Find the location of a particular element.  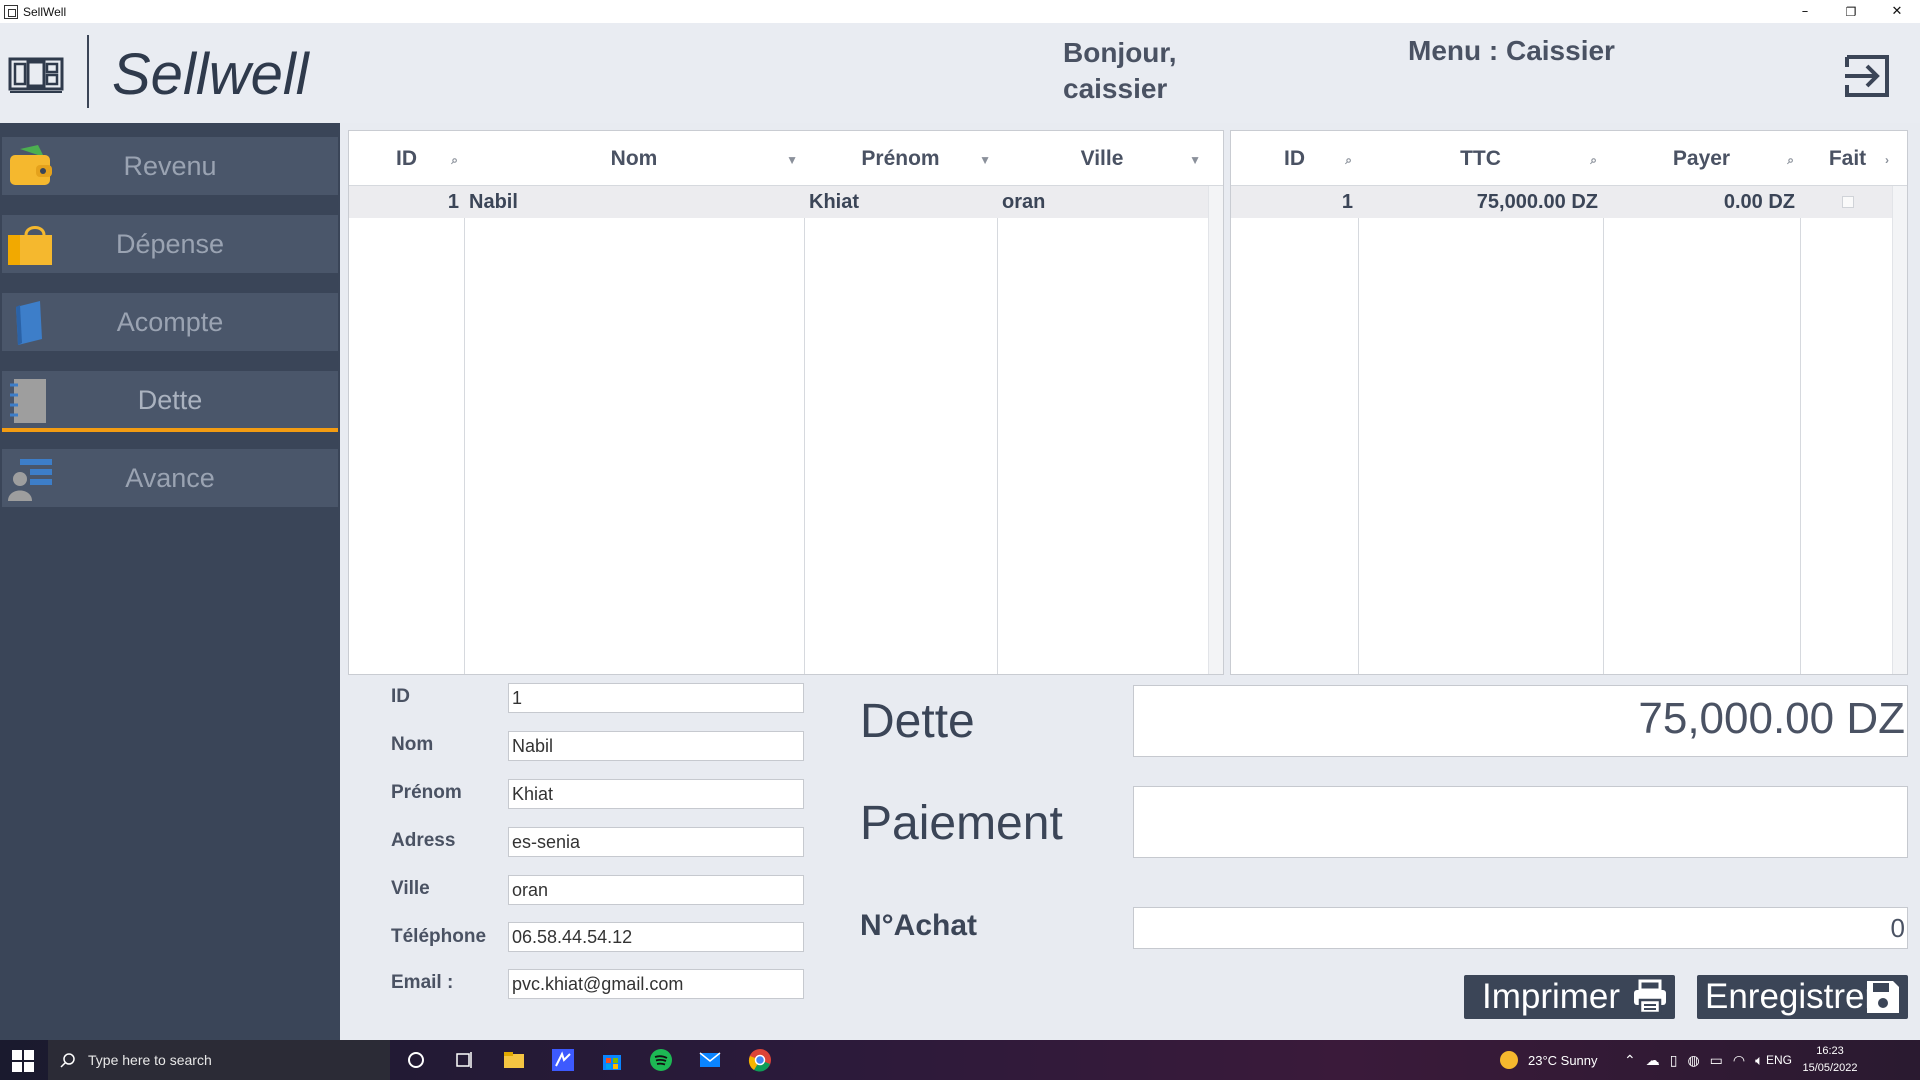

sidebar-item-revenu: Revenu is located at coordinates (170, 166).